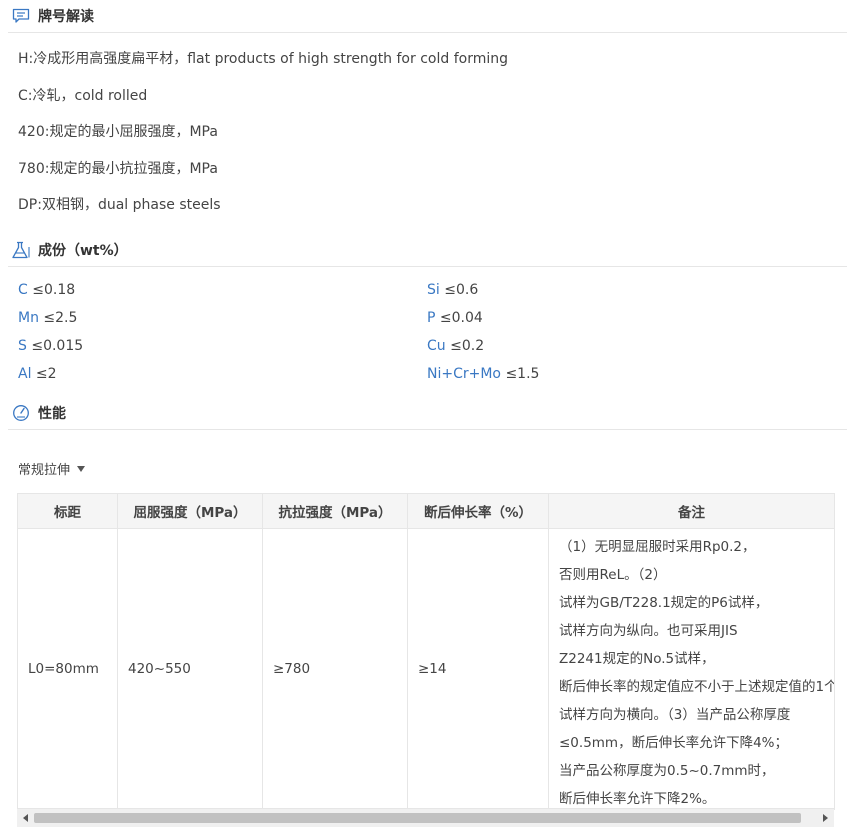  Describe the element at coordinates (675, 715) in the screenshot. I see `note-line: 试样方向为横向。（3）当产品公称厚度` at that location.